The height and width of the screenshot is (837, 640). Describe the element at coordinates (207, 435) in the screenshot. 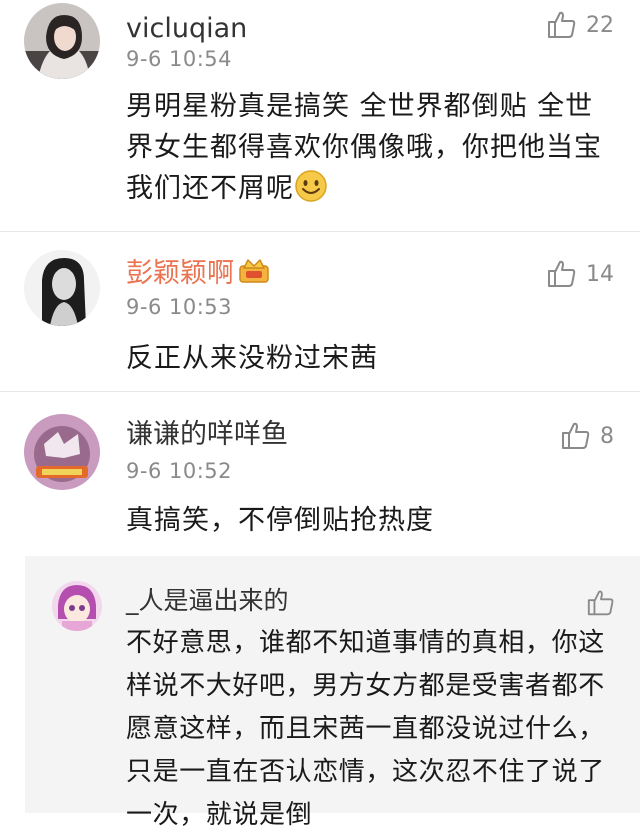

I see `username: 谦谦的咩咩鱼` at that location.